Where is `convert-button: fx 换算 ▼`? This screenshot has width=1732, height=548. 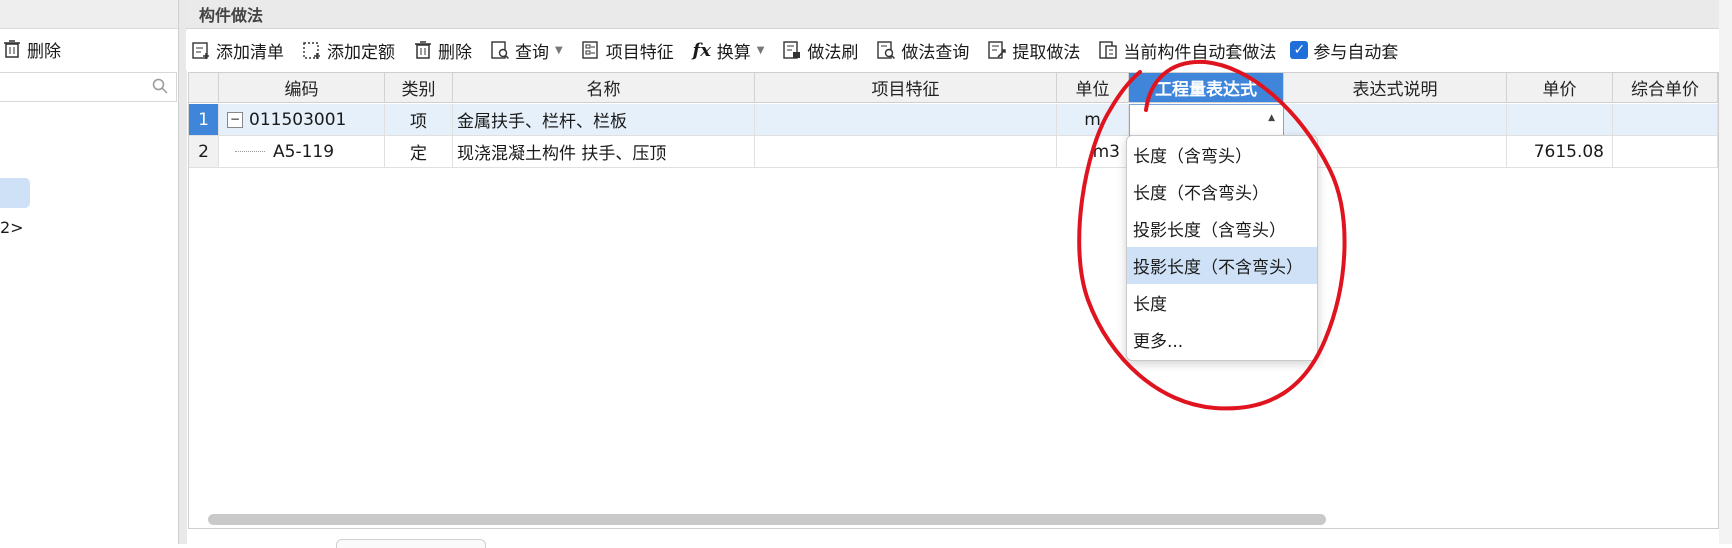 convert-button: fx 换算 ▼ is located at coordinates (728, 50).